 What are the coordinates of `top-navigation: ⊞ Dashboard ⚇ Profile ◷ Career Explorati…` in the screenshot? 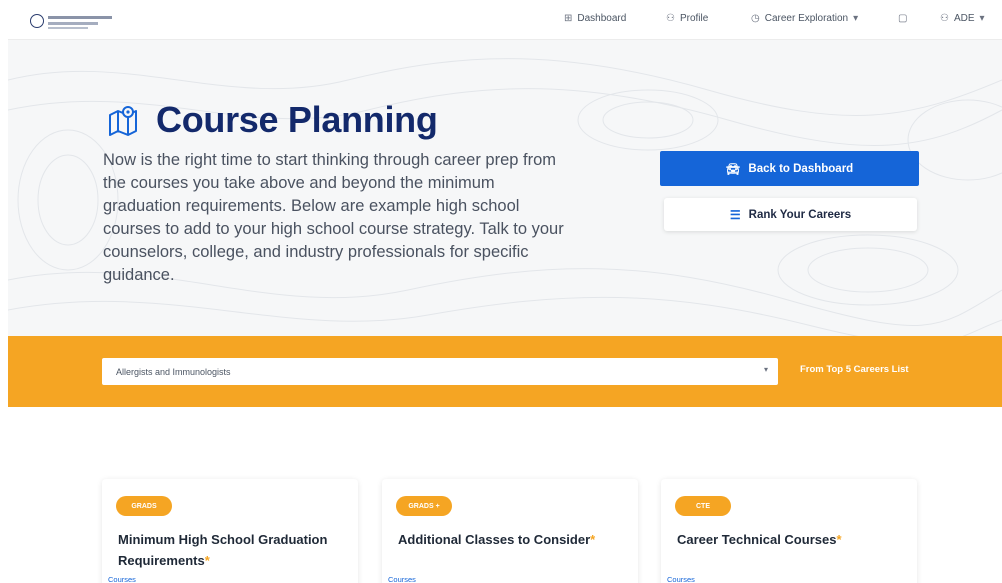 It's located at (505, 20).